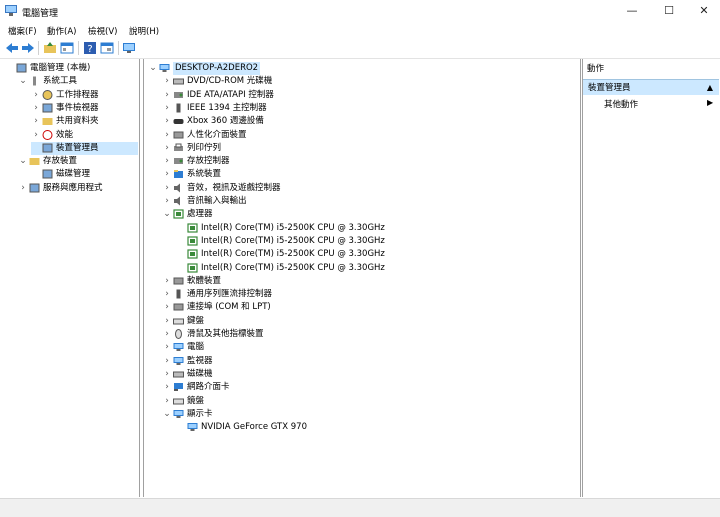 The image size is (720, 517). Describe the element at coordinates (651, 87) in the screenshot. I see `actions-section-device-manager: 裝置管理員 ▲` at that location.